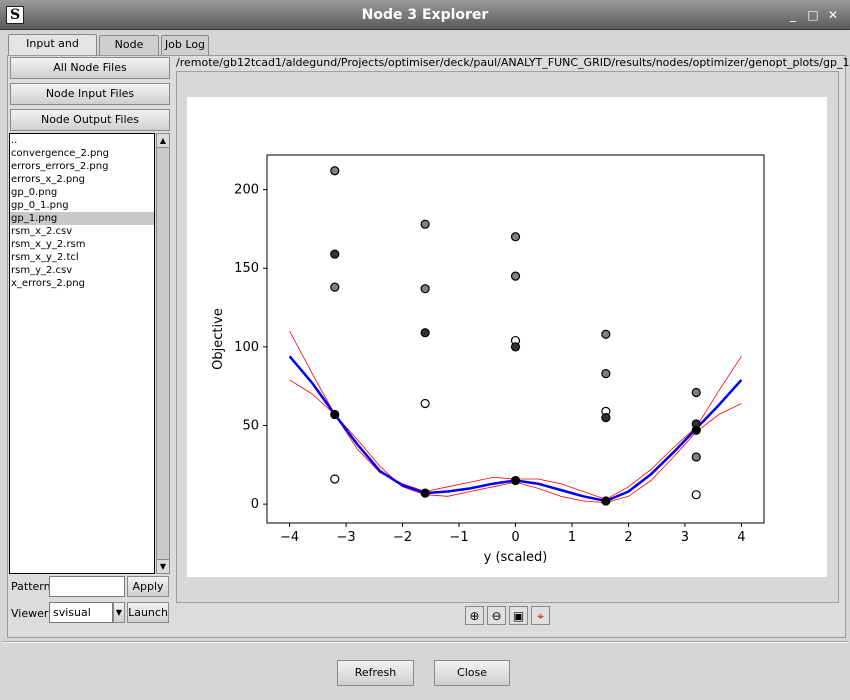  I want to click on x-tick-label: −1, so click(458, 537).